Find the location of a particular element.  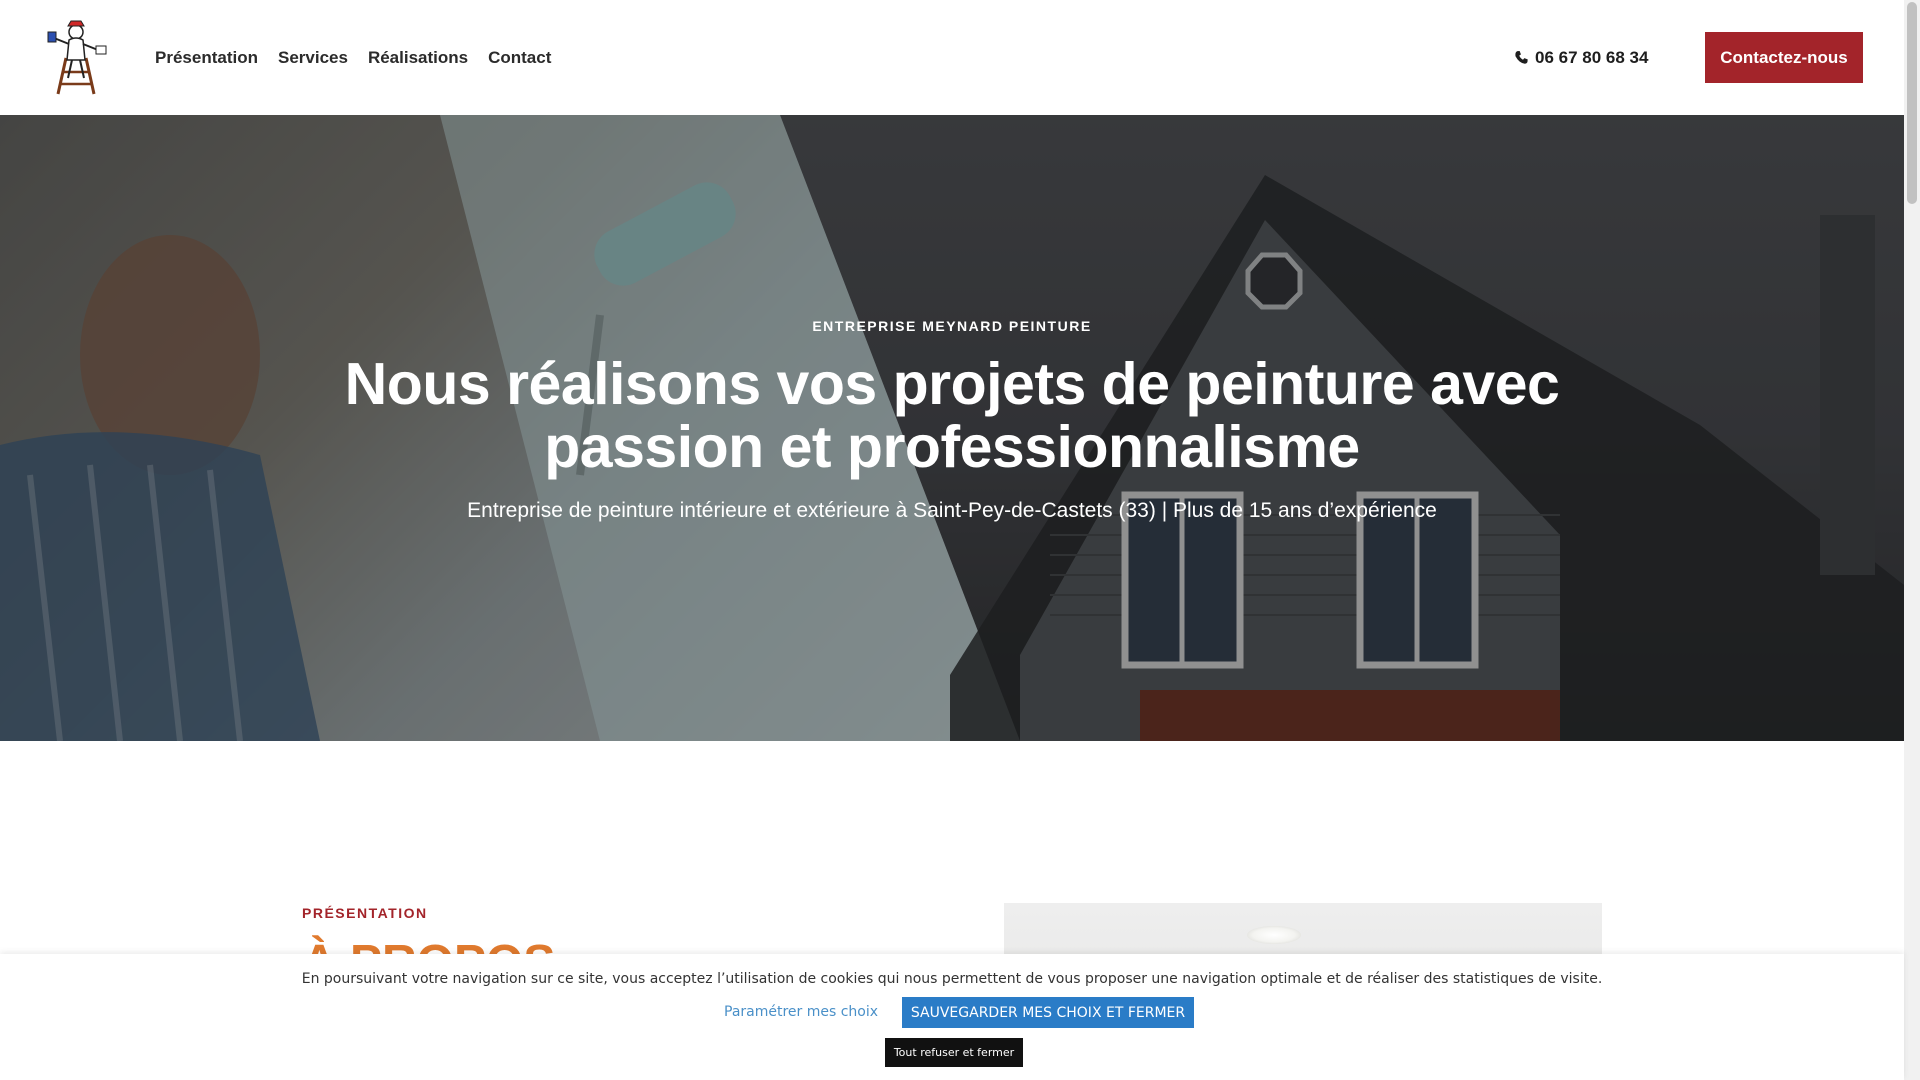

phone-icon is located at coordinates (1521, 57).